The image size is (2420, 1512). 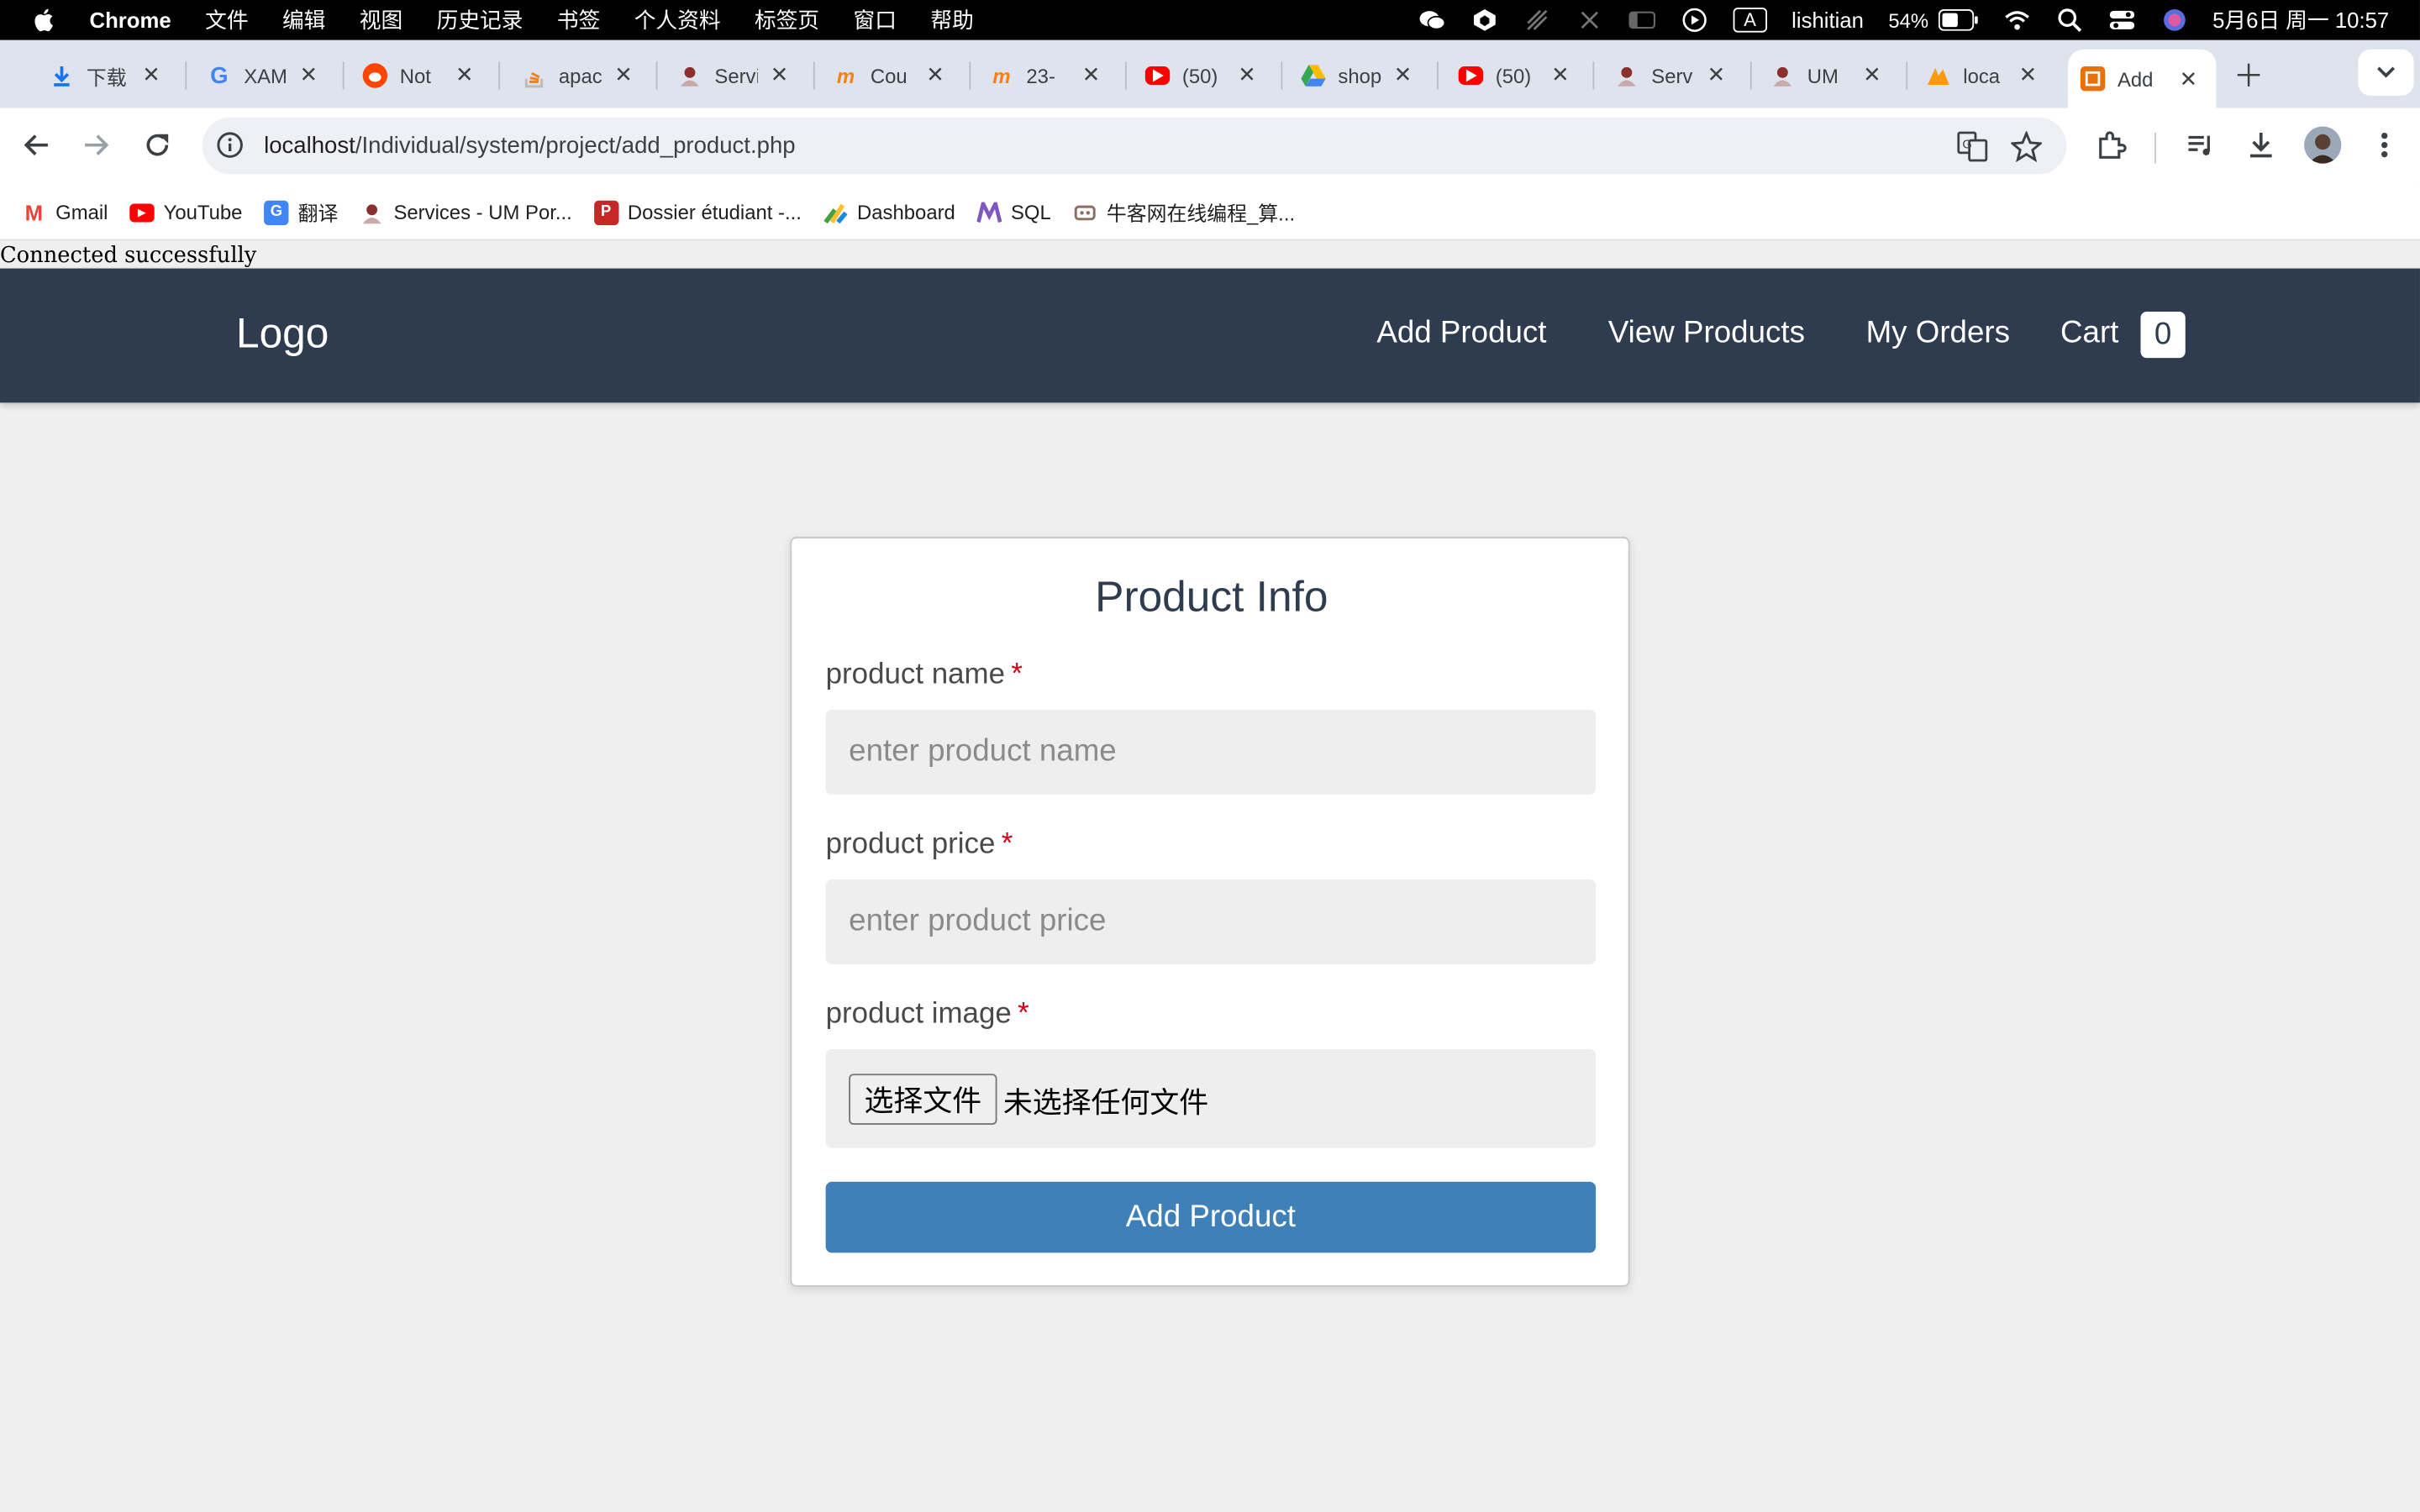 I want to click on wifi-icon, so click(x=2016, y=20).